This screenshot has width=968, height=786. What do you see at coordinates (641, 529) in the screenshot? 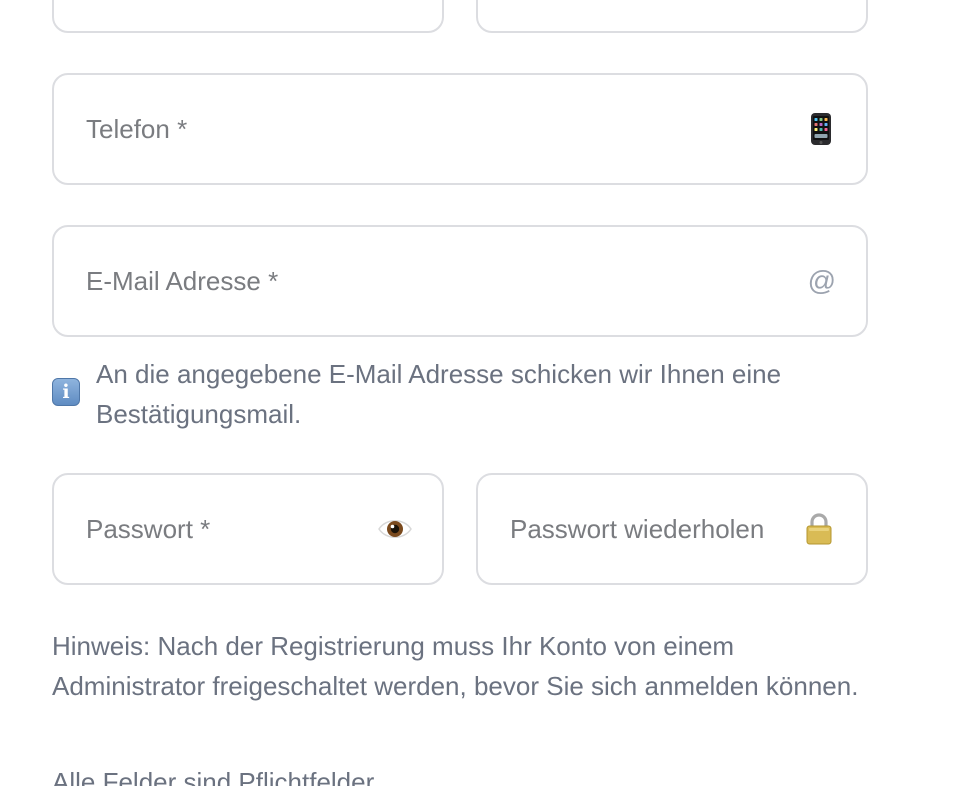
I see `password-repeat-input` at bounding box center [641, 529].